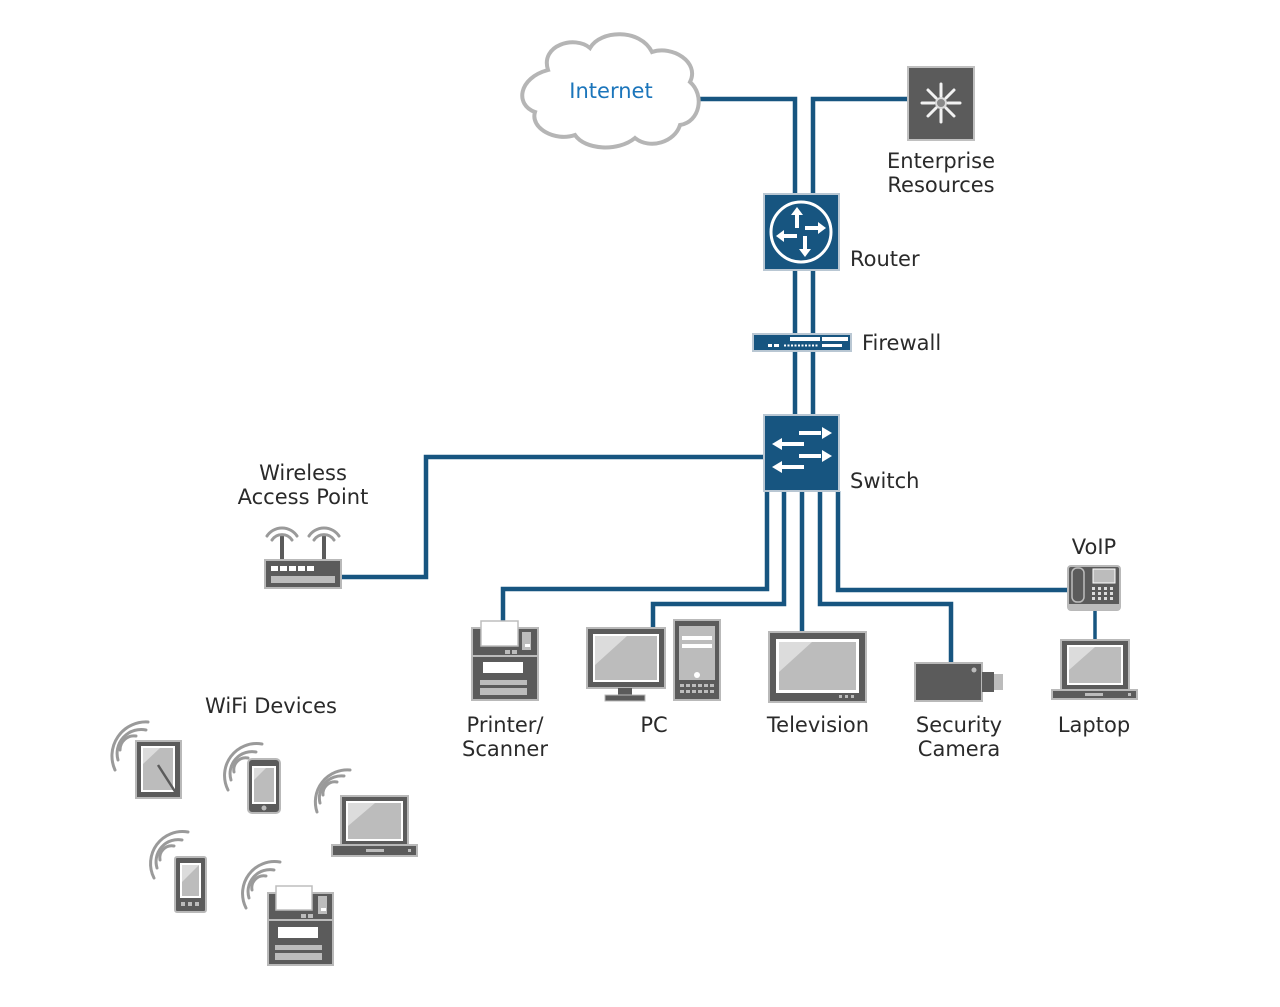 The height and width of the screenshot is (1007, 1280). What do you see at coordinates (817, 725) in the screenshot?
I see `television-label: Television` at bounding box center [817, 725].